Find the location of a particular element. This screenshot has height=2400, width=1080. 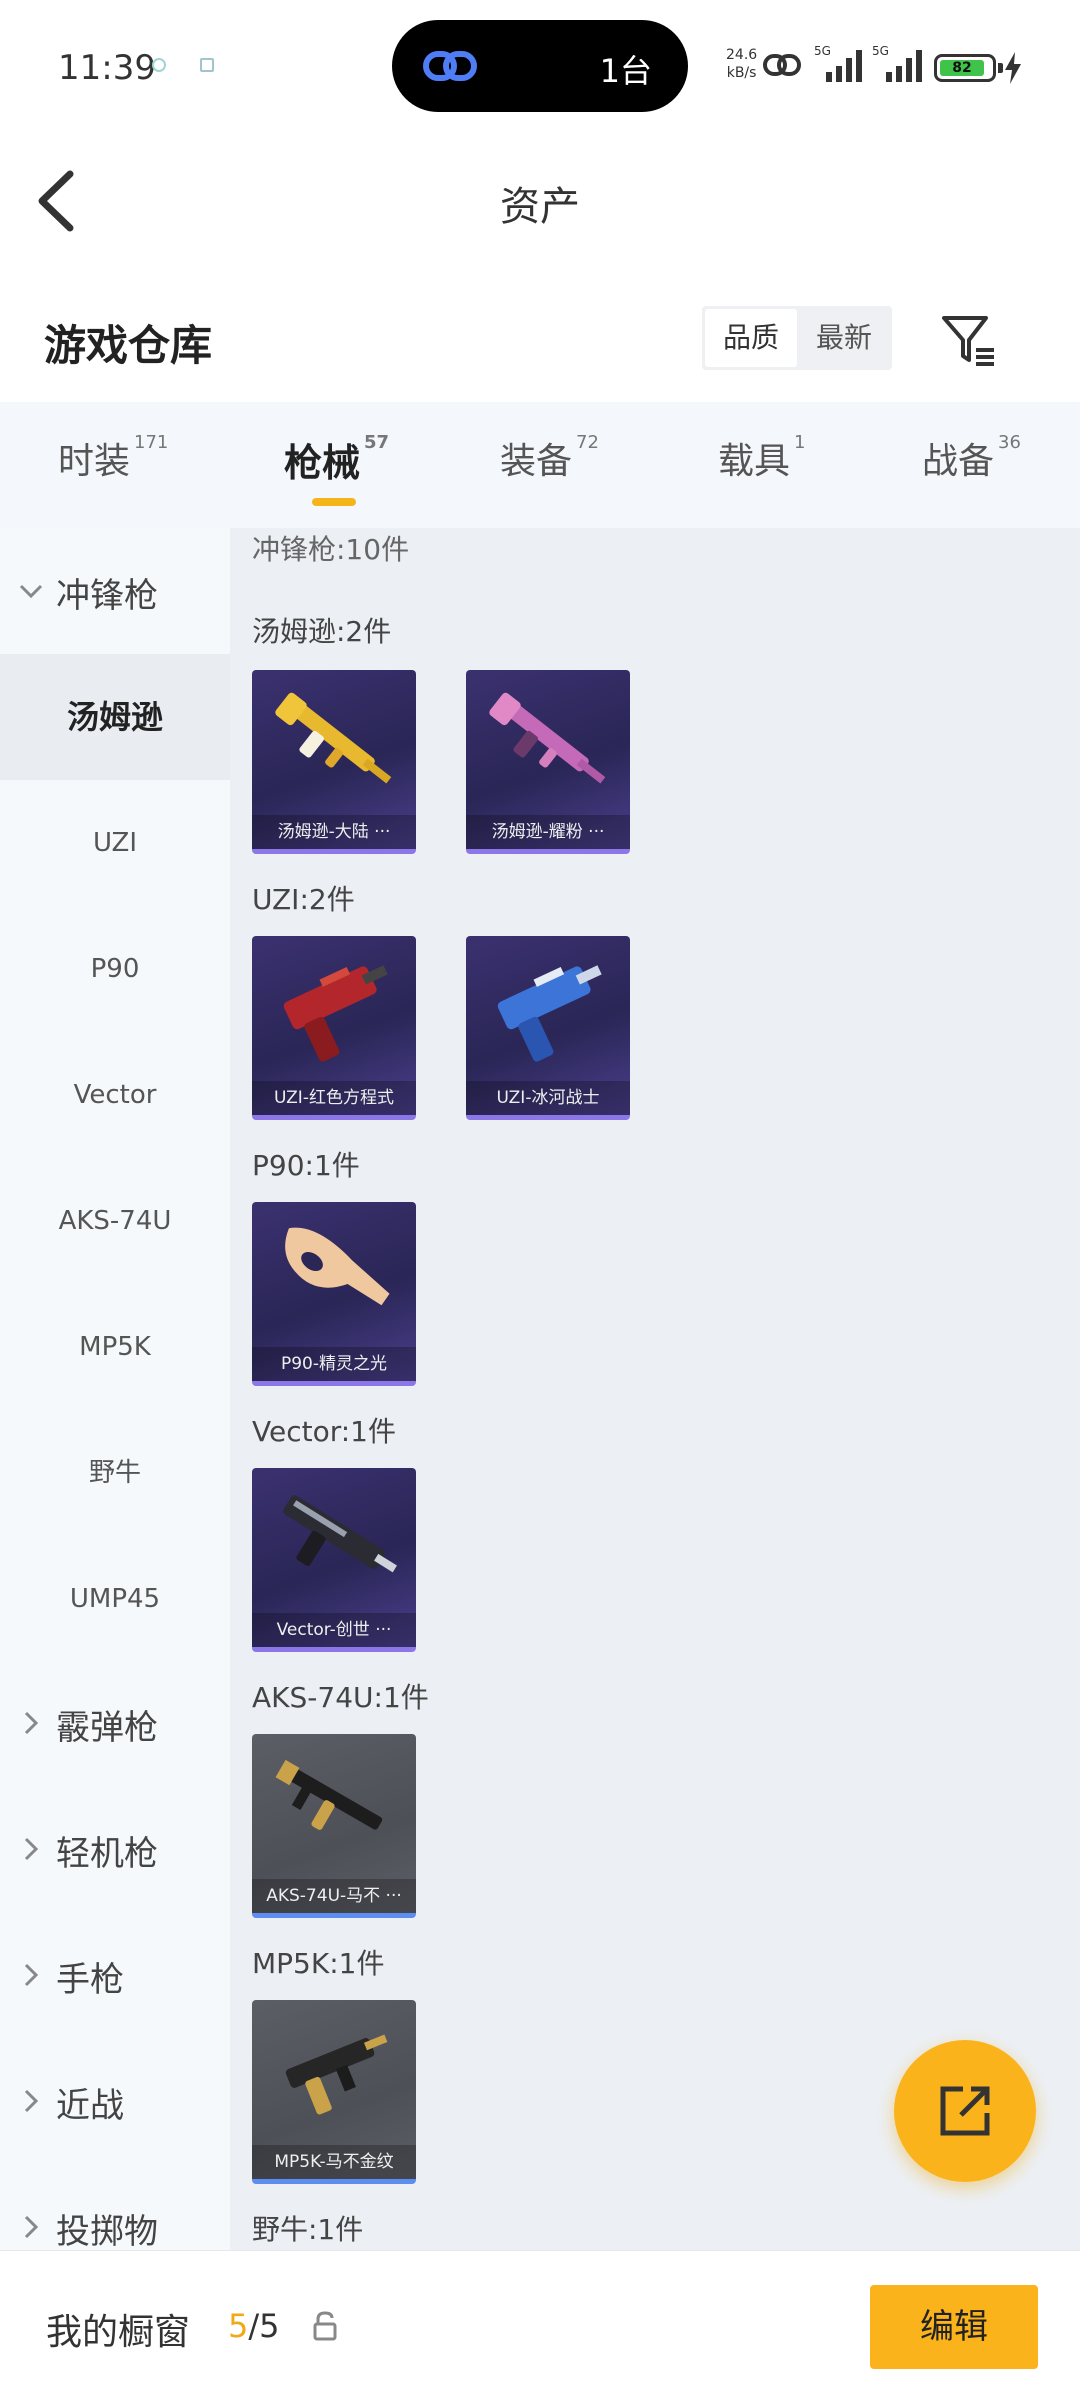

item-card: 汤姆逊-耀粉 ··· is located at coordinates (548, 762).